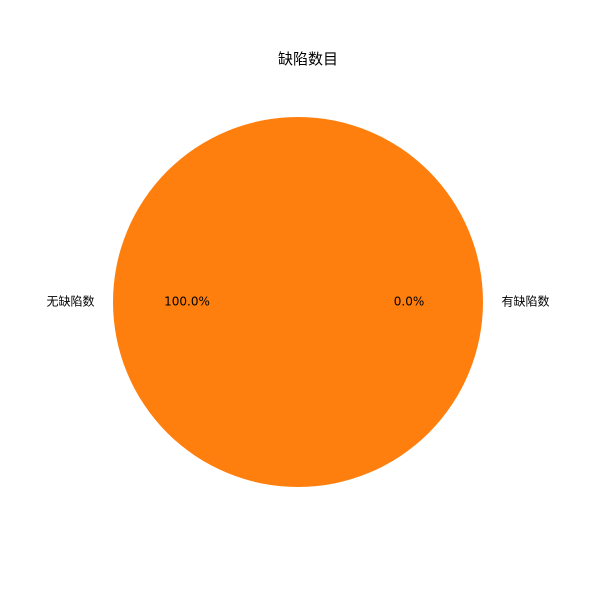  What do you see at coordinates (70, 301) in the screenshot?
I see `slice-label: 无缺陷数` at bounding box center [70, 301].